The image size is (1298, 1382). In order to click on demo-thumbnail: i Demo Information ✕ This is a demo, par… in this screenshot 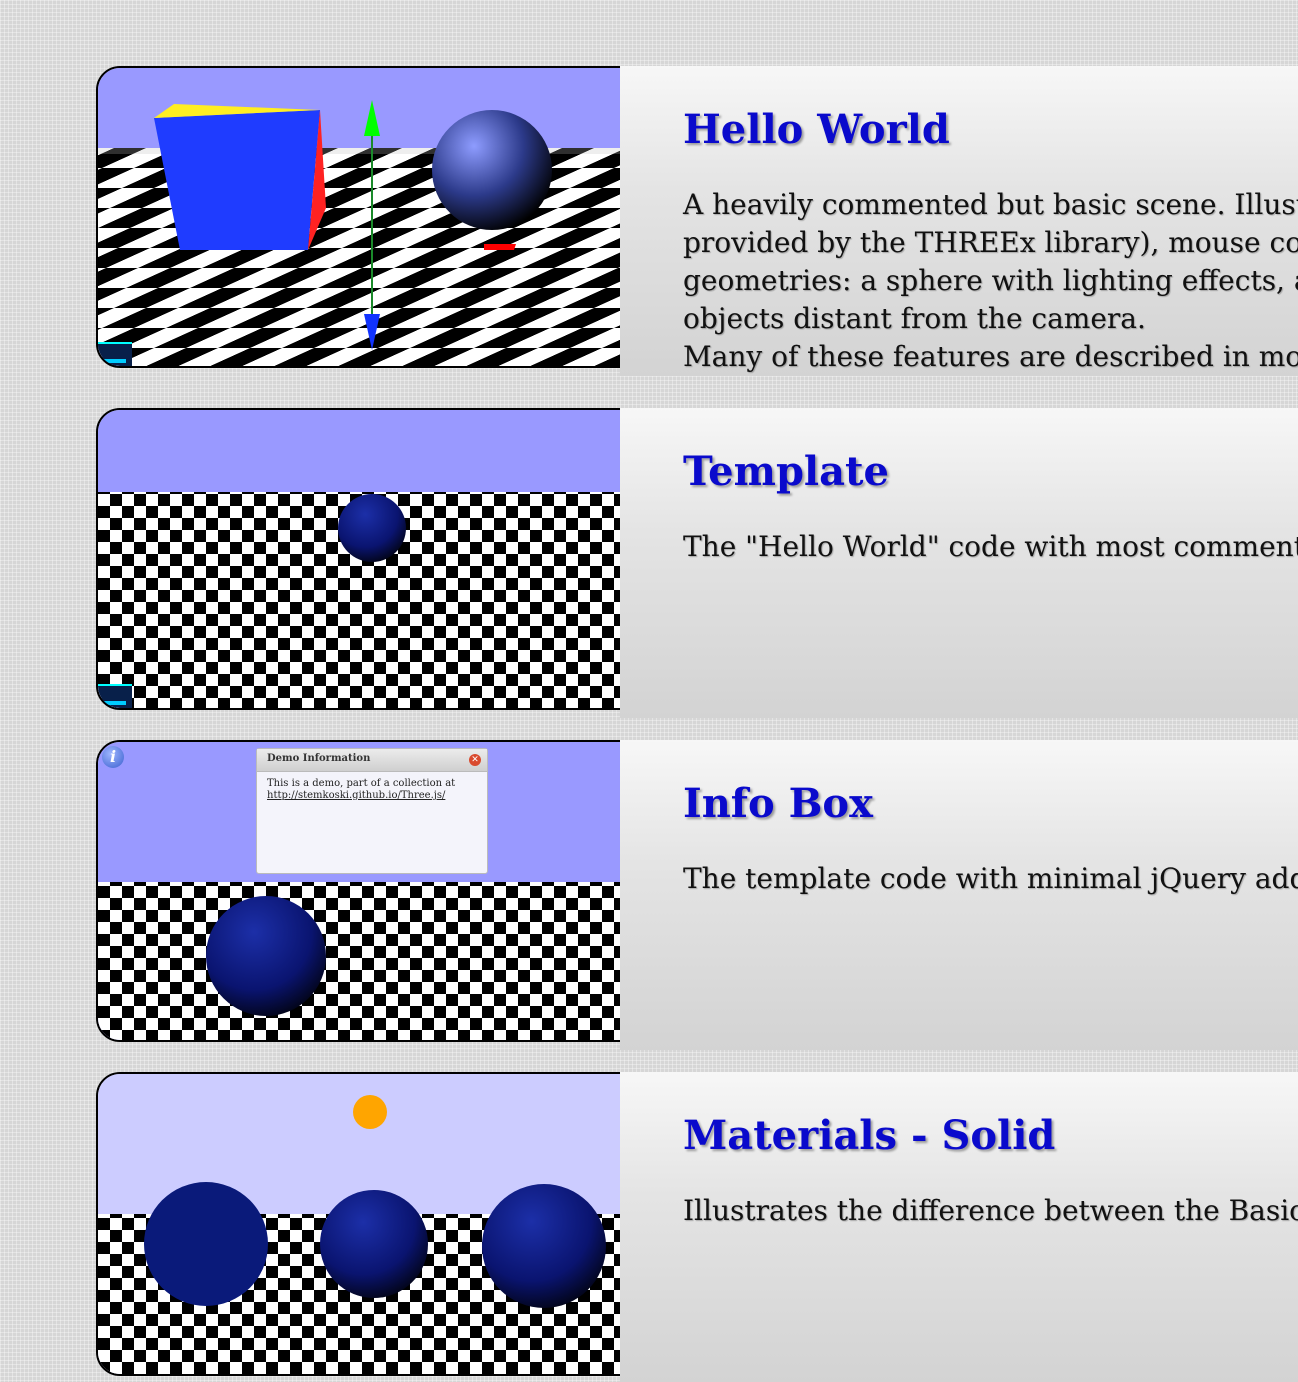, I will do `click(370, 891)`.